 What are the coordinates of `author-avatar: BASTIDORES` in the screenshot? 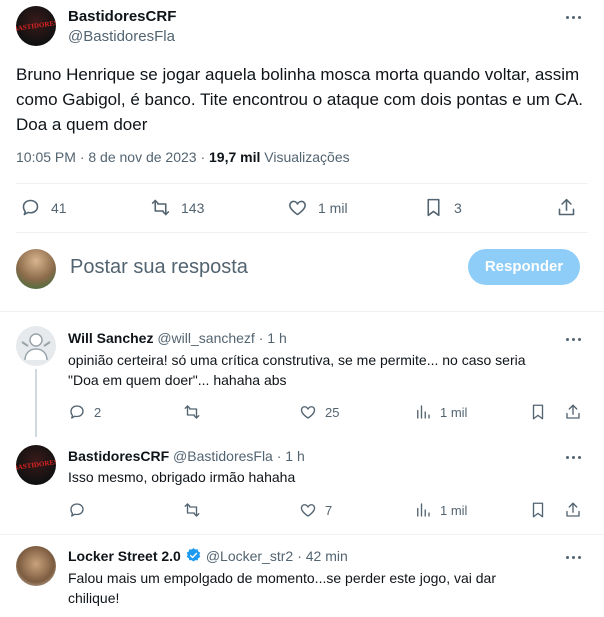 It's located at (36, 26).